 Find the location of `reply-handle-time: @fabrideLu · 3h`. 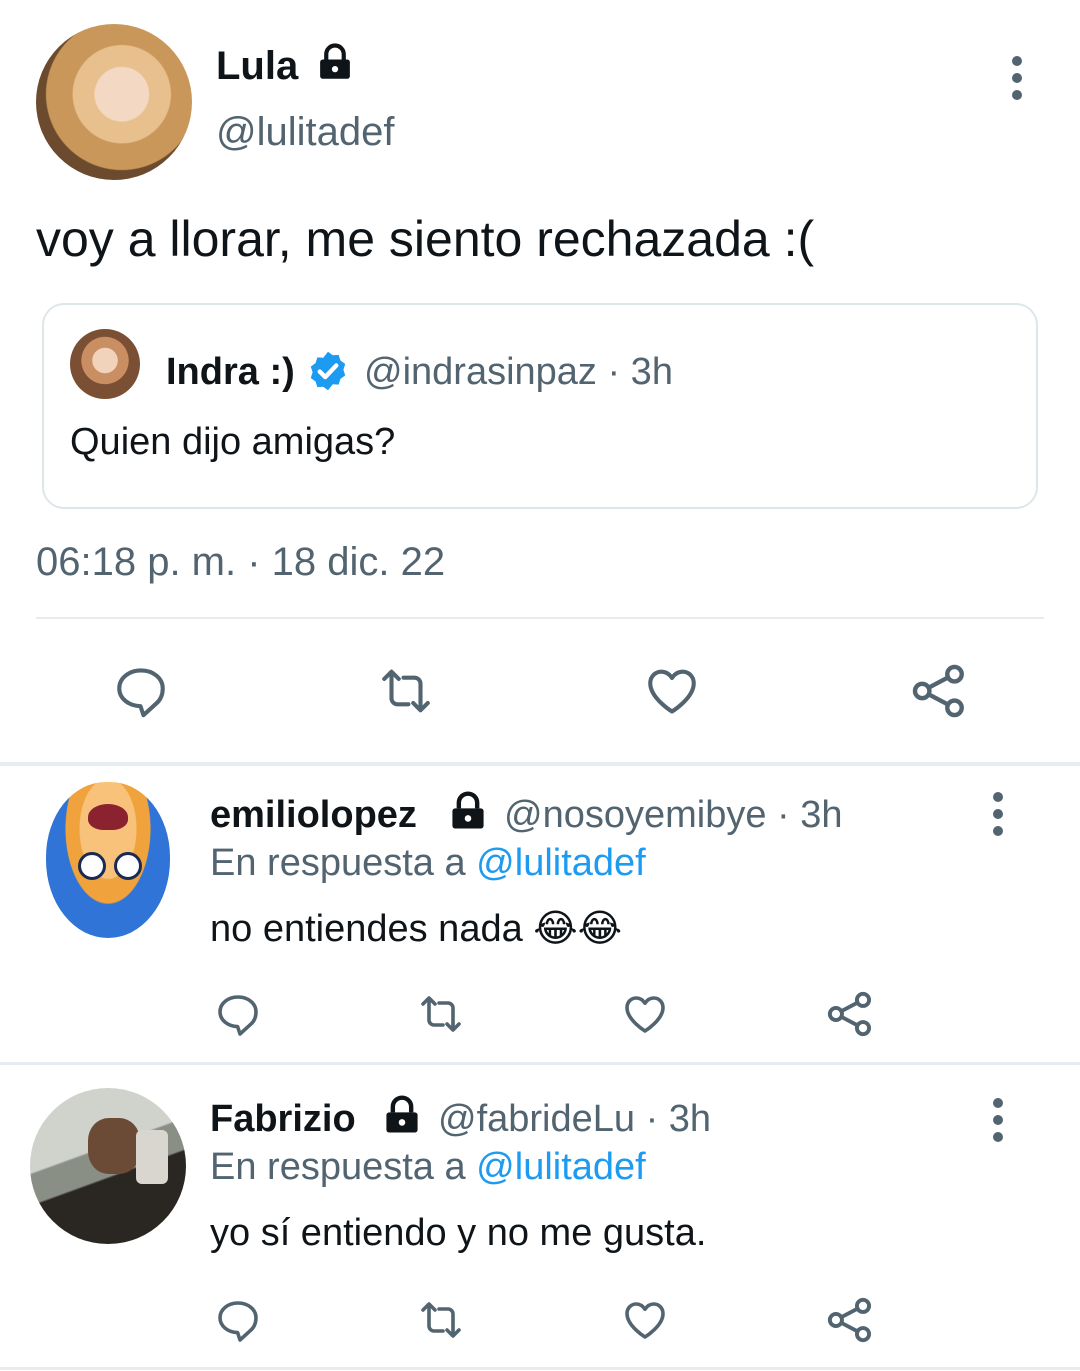

reply-handle-time: @fabrideLu · 3h is located at coordinates (574, 1119).